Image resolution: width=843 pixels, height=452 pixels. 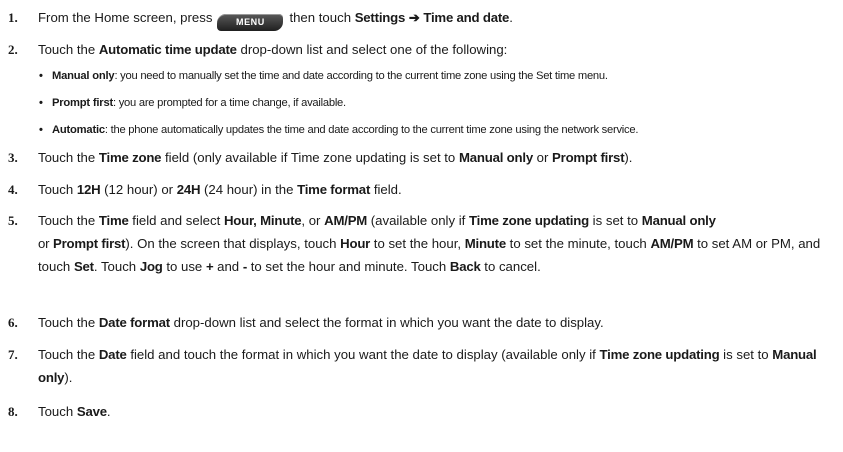 I want to click on 12h-label: 12H, so click(x=88, y=189).